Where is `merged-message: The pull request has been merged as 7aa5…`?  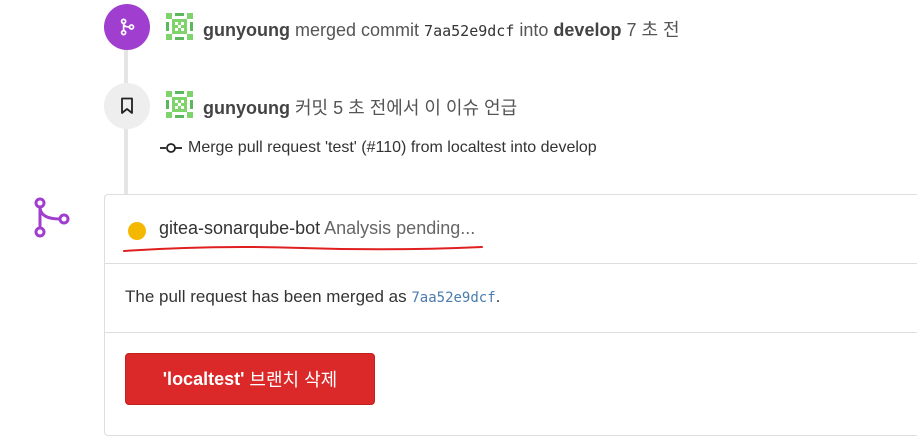
merged-message: The pull request has been merged as 7aa5… is located at coordinates (312, 297).